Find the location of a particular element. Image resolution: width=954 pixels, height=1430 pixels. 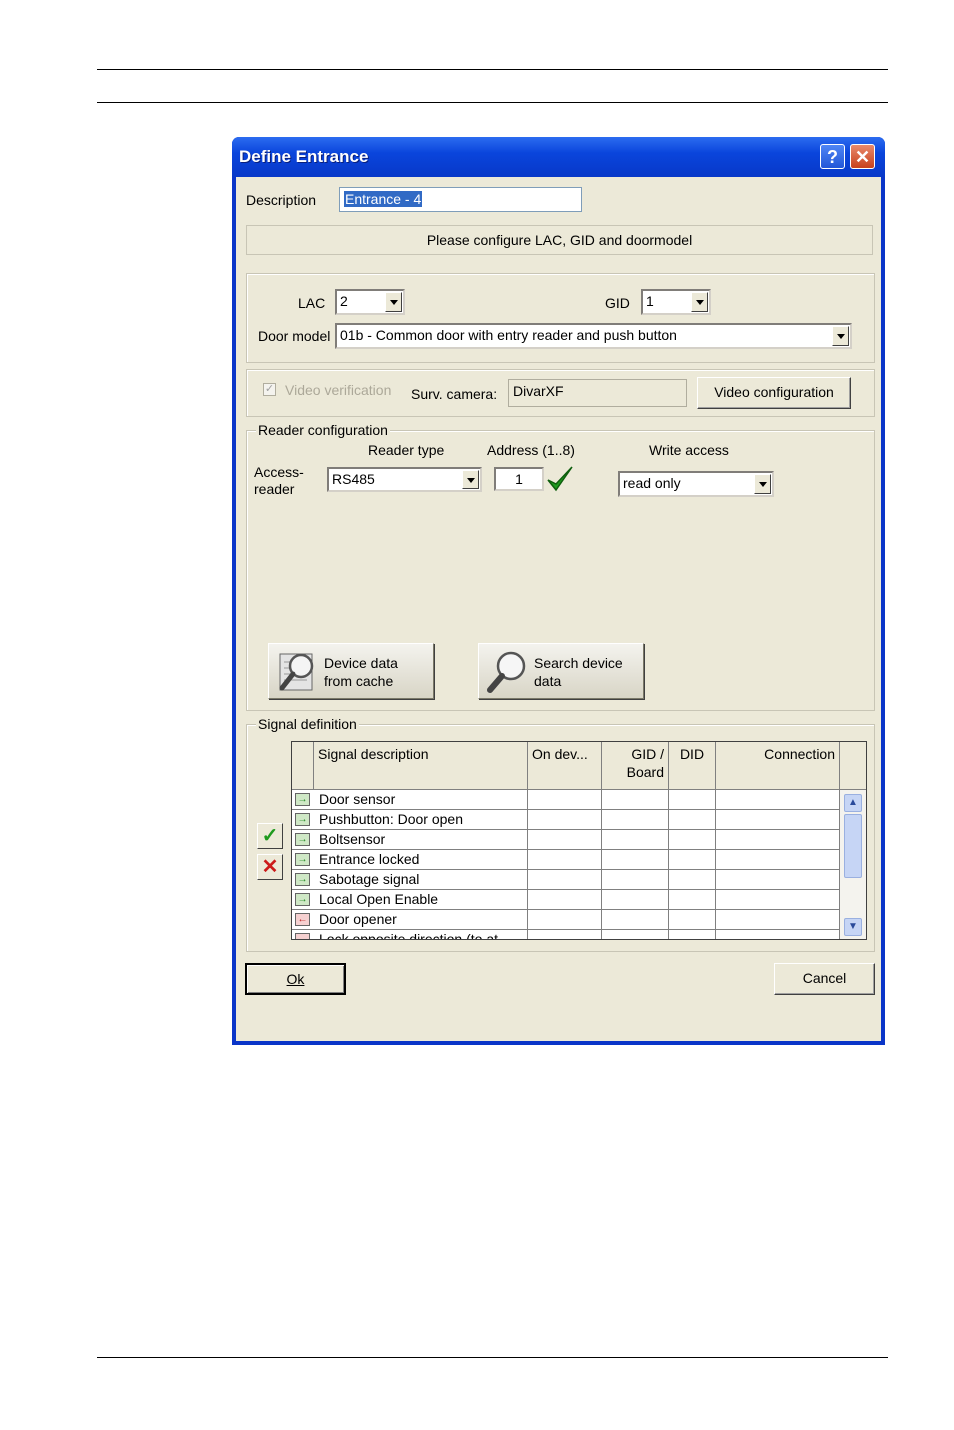

title-bar: Define Entrance ? ✕ is located at coordinates (558, 157).